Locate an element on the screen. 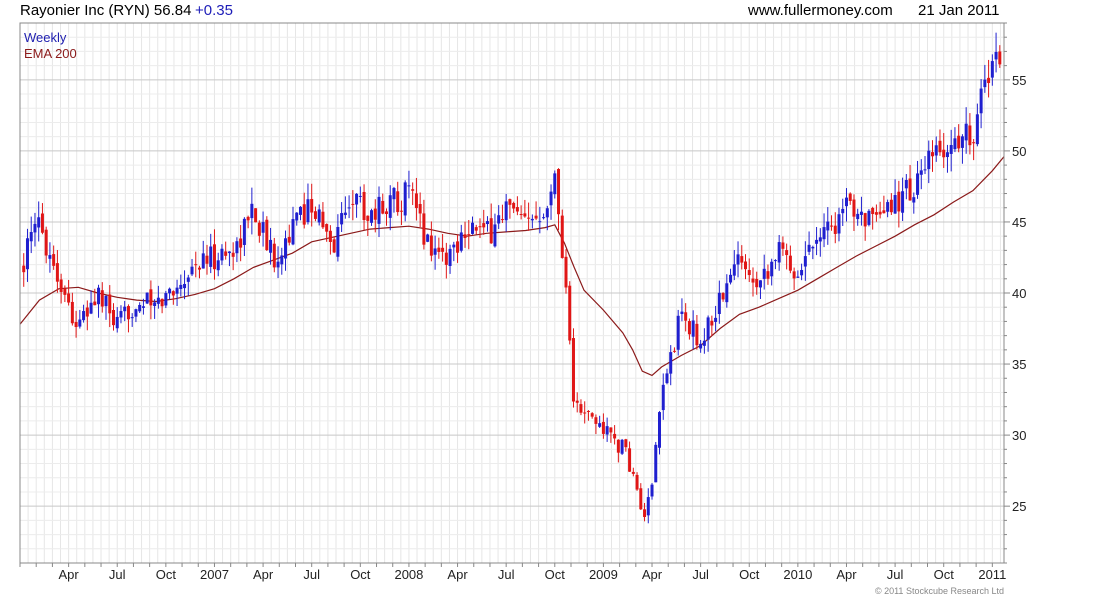 This screenshot has width=1100, height=600. x-tick-label: Jul is located at coordinates (117, 574).